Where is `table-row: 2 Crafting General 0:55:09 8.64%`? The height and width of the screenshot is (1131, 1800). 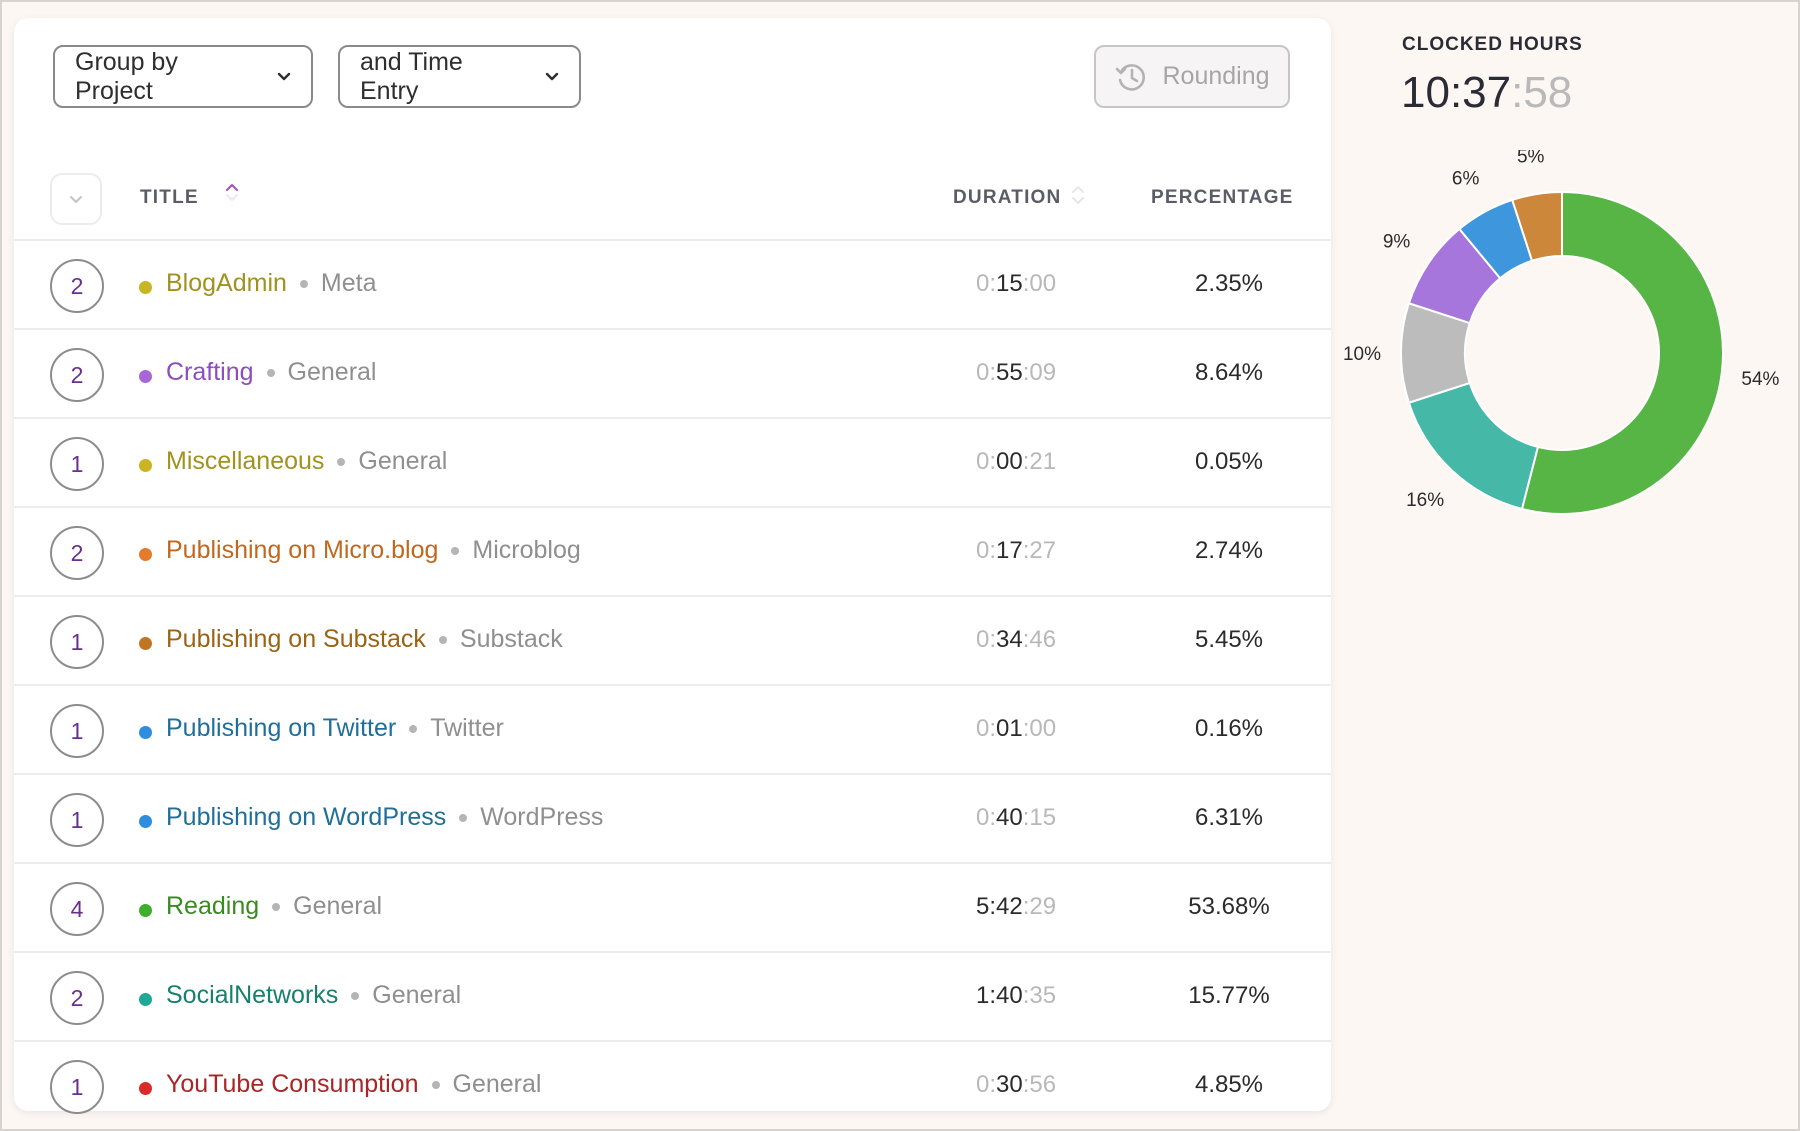
table-row: 2 Crafting General 0:55:09 8.64% is located at coordinates (672, 374).